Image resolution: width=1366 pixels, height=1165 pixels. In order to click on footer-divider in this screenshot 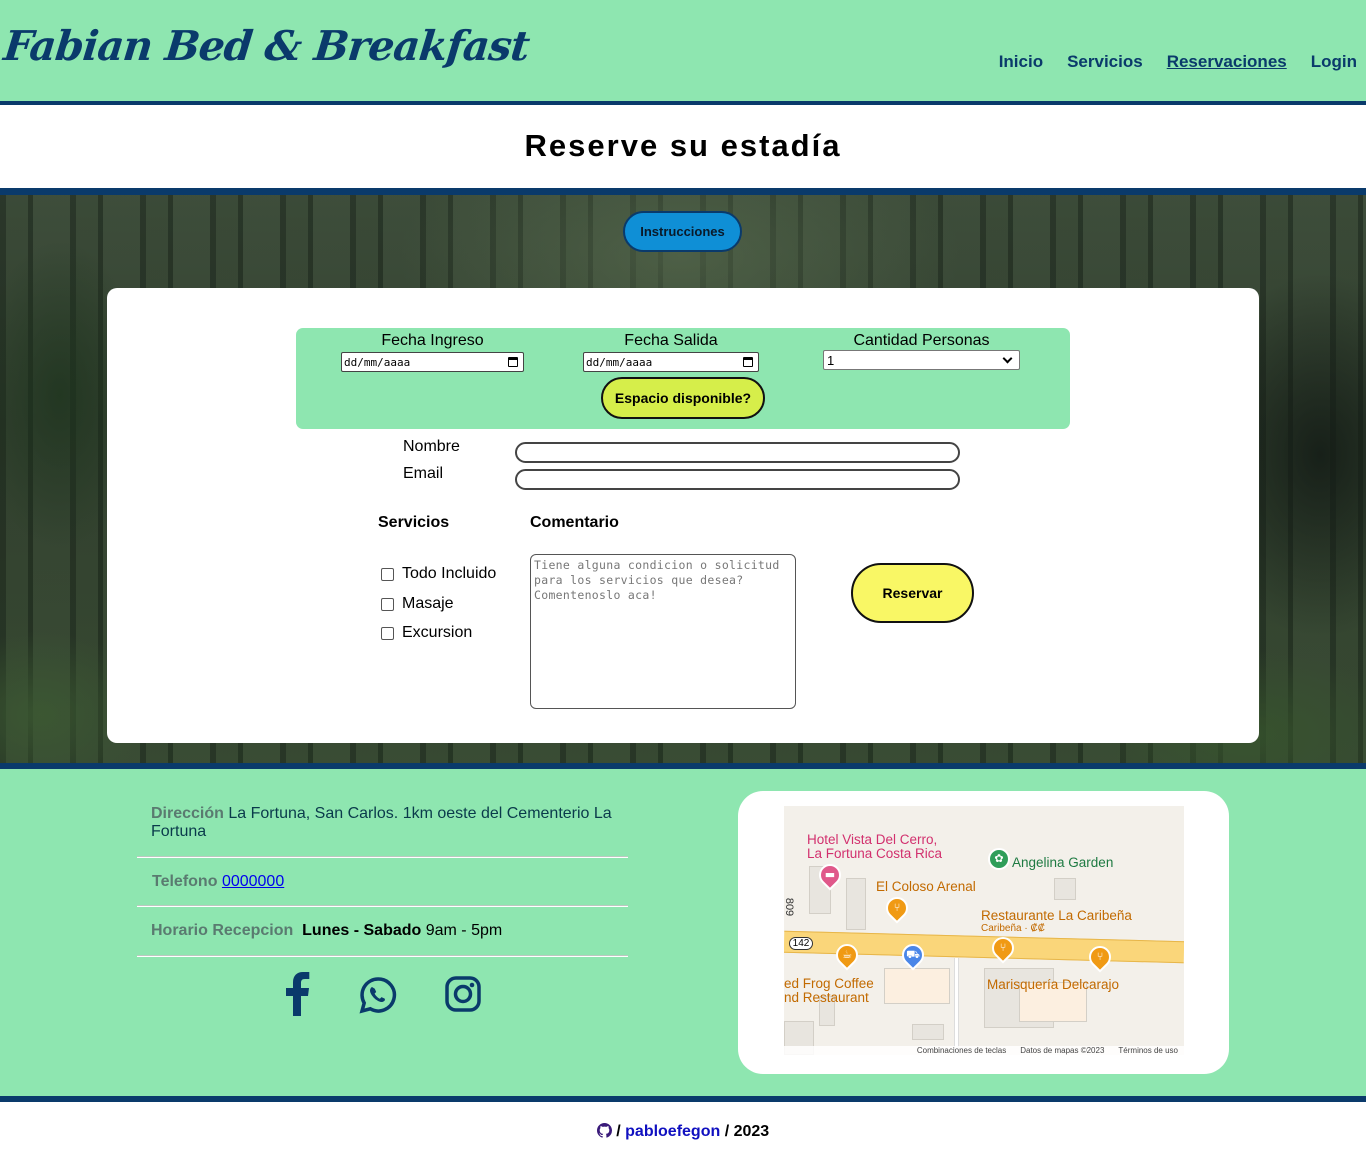, I will do `click(683, 1099)`.